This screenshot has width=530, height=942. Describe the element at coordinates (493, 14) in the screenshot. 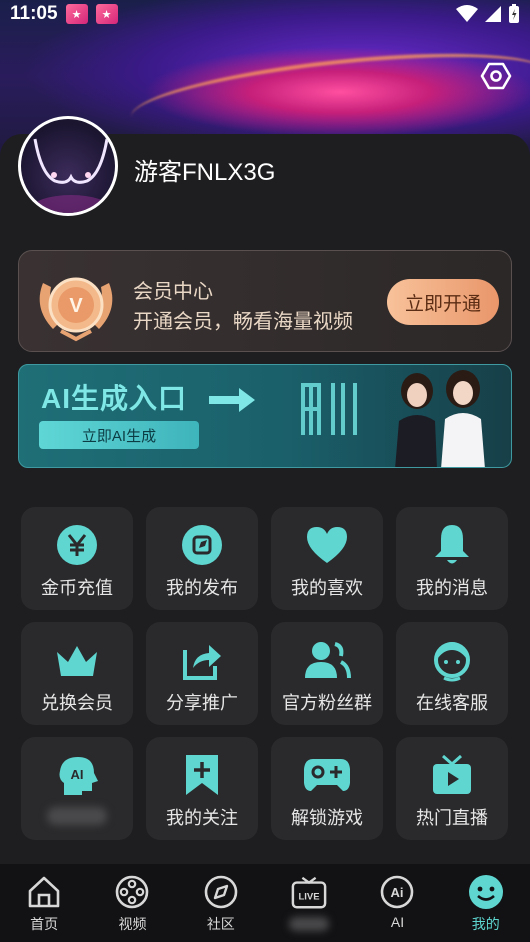

I see `signal-icon` at that location.